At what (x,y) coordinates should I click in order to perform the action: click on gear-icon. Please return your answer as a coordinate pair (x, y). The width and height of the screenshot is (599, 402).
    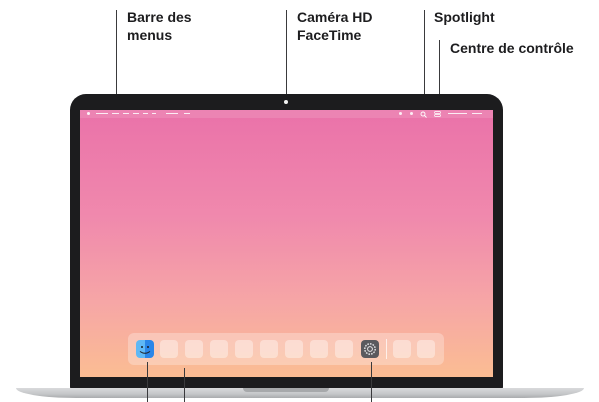
    Looking at the image, I should click on (370, 349).